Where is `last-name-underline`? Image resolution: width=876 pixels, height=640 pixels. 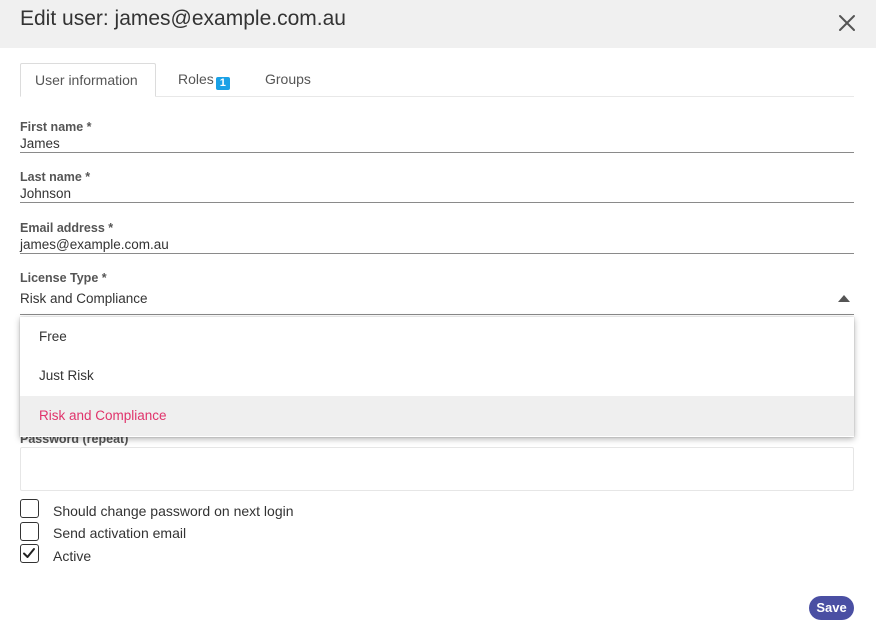
last-name-underline is located at coordinates (437, 202).